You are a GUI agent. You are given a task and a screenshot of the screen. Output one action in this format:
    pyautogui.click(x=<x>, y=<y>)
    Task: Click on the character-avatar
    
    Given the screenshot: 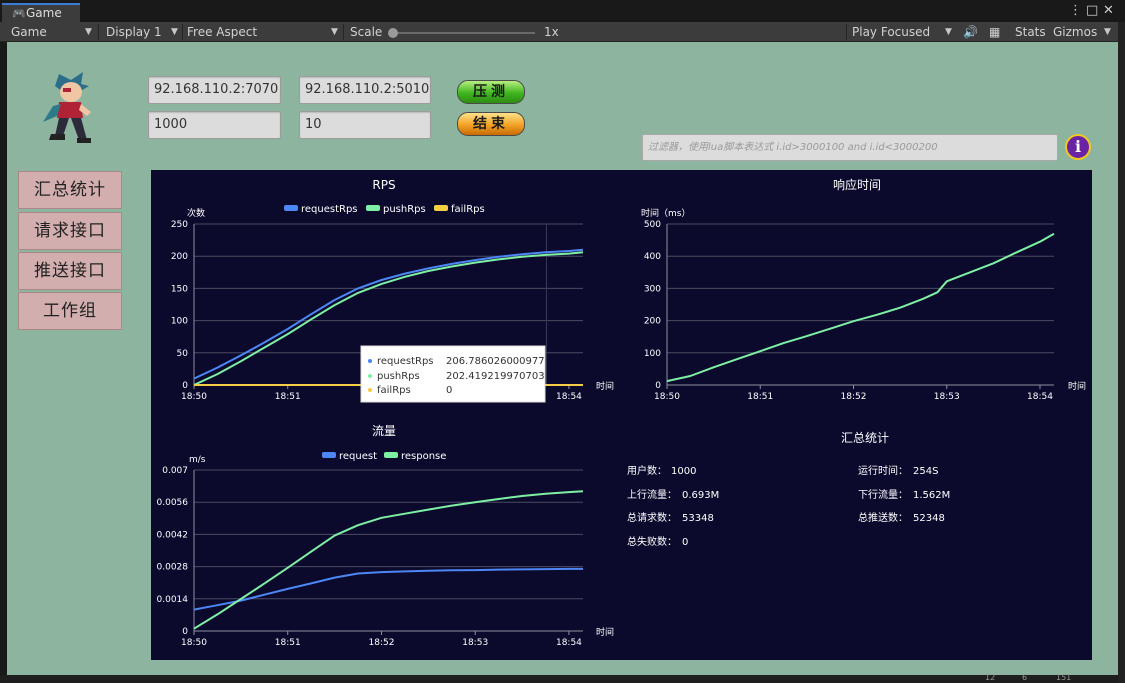 What is the action you would take?
    pyautogui.click(x=67, y=107)
    